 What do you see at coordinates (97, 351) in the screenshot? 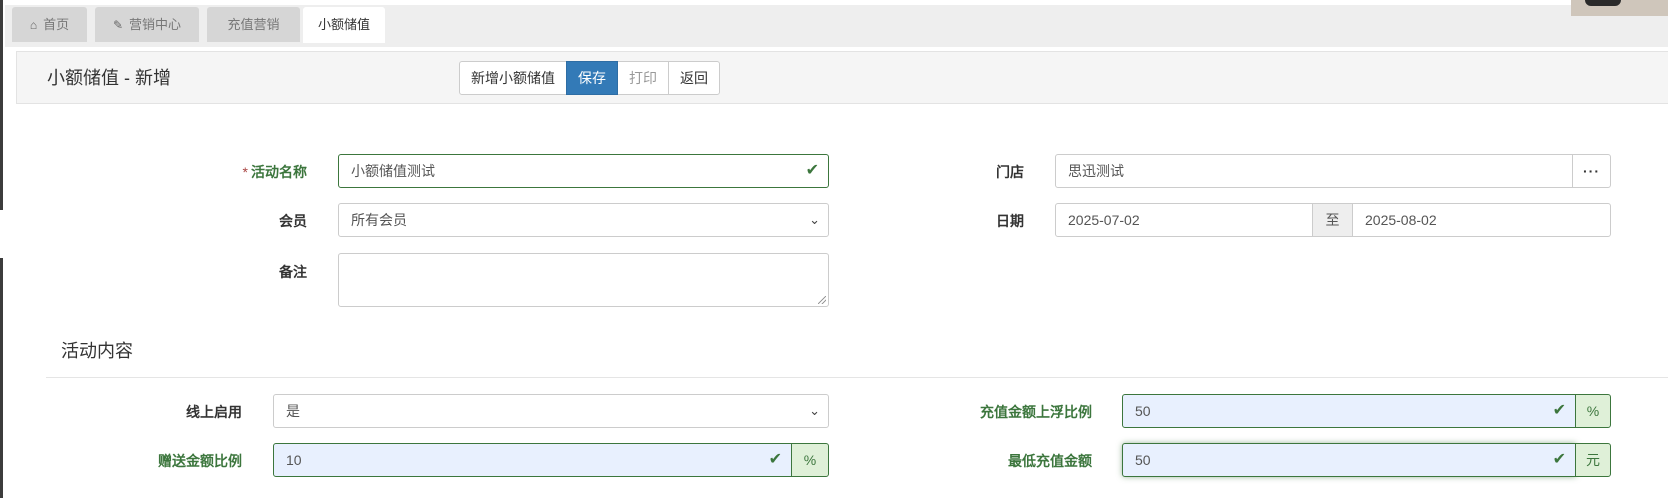
I see `section-title: 活动内容` at bounding box center [97, 351].